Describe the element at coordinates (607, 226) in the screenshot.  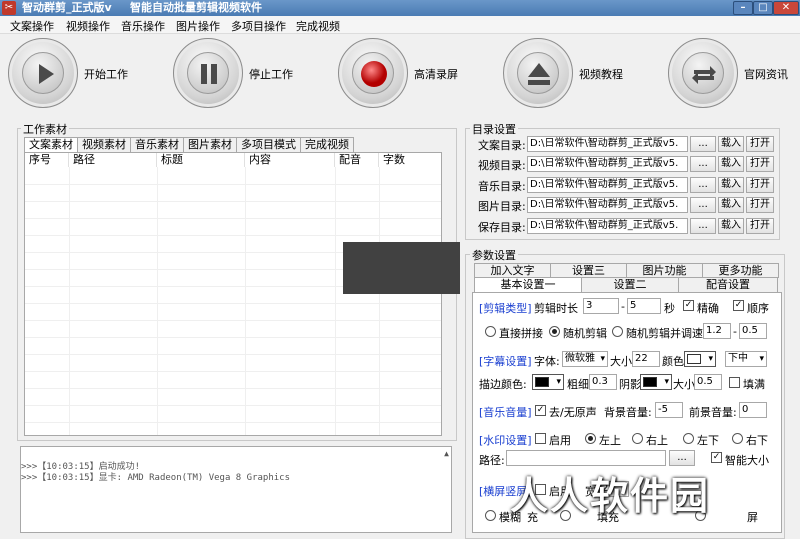
I see `save-dir-field: D:\日常软件\智动群剪_正式版v5.` at that location.